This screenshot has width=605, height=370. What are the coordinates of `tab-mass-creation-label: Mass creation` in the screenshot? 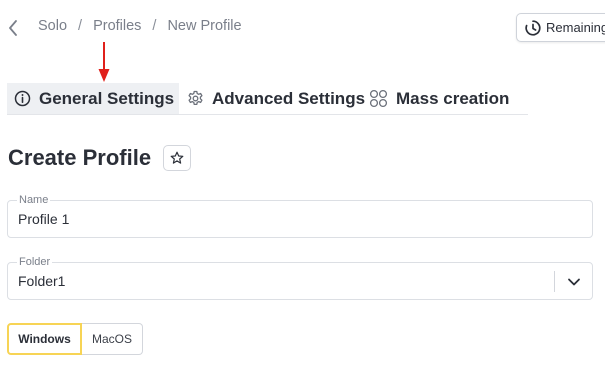 It's located at (453, 98).